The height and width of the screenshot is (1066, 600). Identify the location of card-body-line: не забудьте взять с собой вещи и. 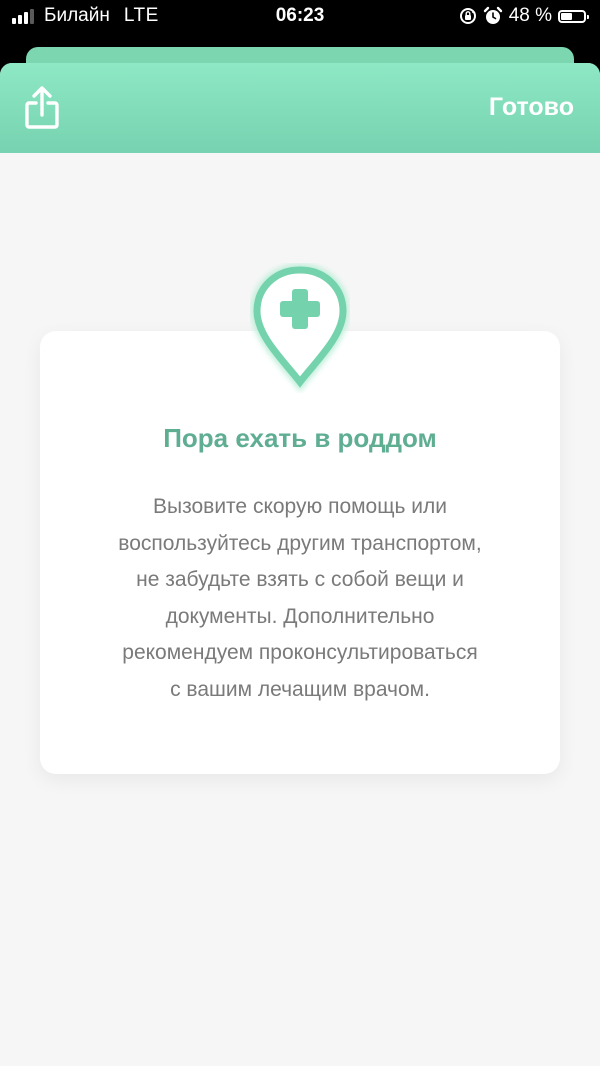
(300, 579).